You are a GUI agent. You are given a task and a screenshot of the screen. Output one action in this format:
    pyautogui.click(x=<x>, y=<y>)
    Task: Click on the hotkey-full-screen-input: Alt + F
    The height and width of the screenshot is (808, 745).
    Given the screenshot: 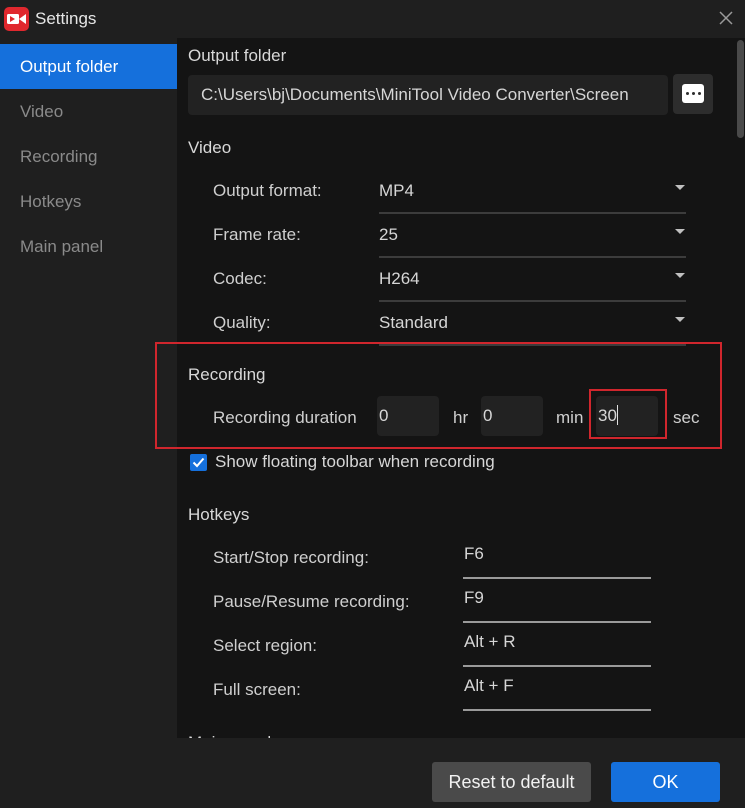 What is the action you would take?
    pyautogui.click(x=557, y=693)
    